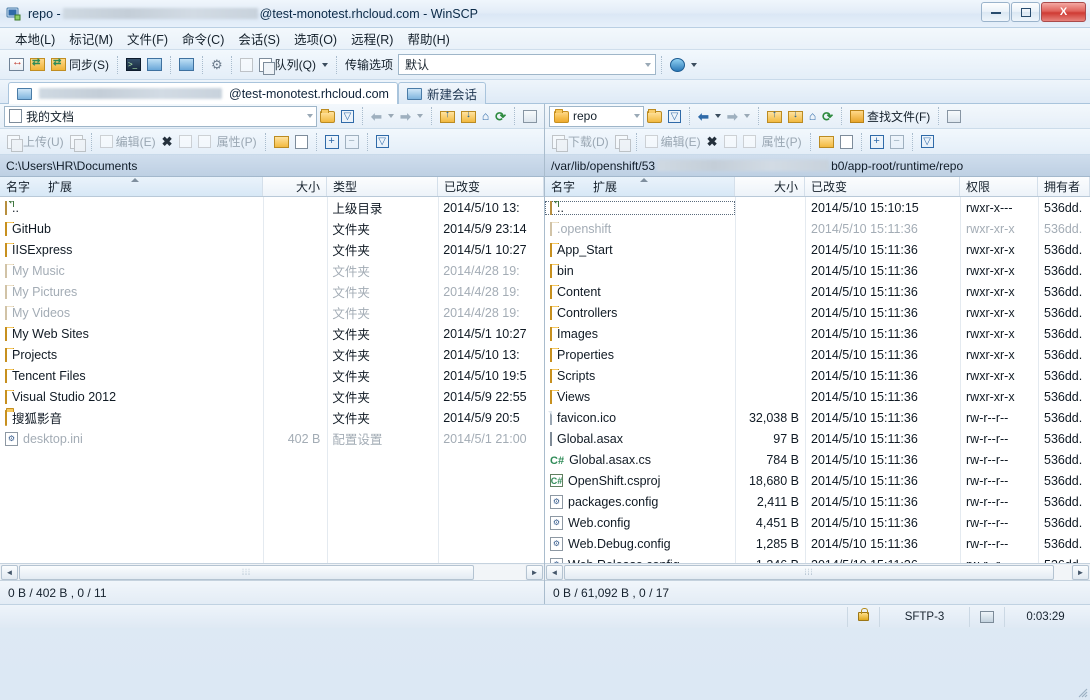 This screenshot has height=700, width=1090. I want to click on local-col-size: 大小, so click(295, 186).